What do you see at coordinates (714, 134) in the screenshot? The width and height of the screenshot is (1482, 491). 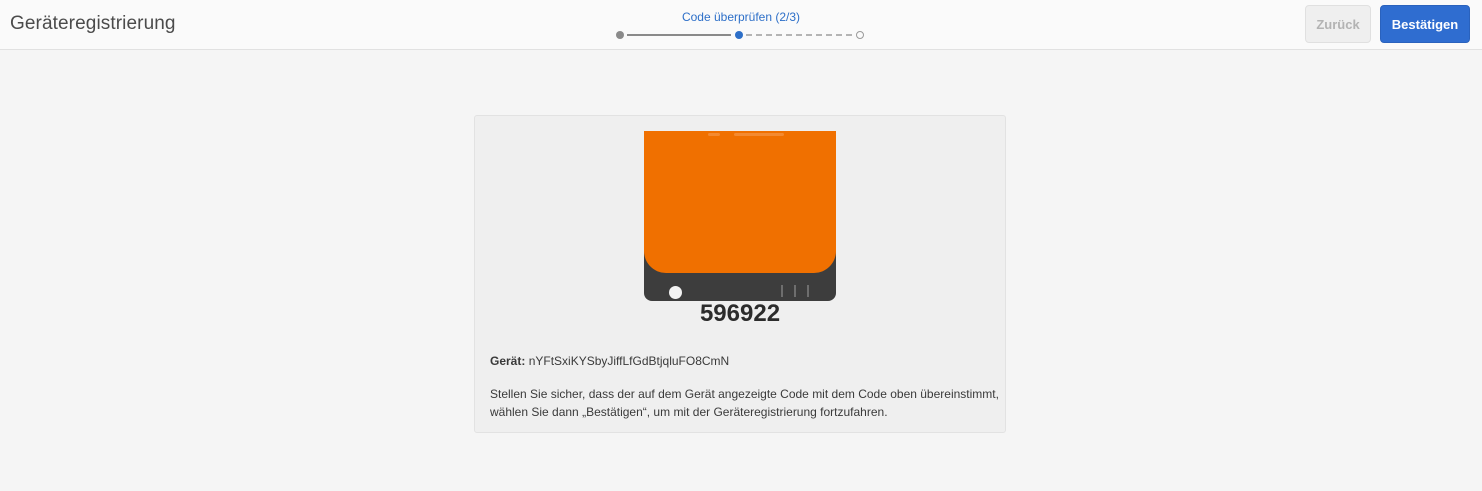 I see `device-notch-left` at bounding box center [714, 134].